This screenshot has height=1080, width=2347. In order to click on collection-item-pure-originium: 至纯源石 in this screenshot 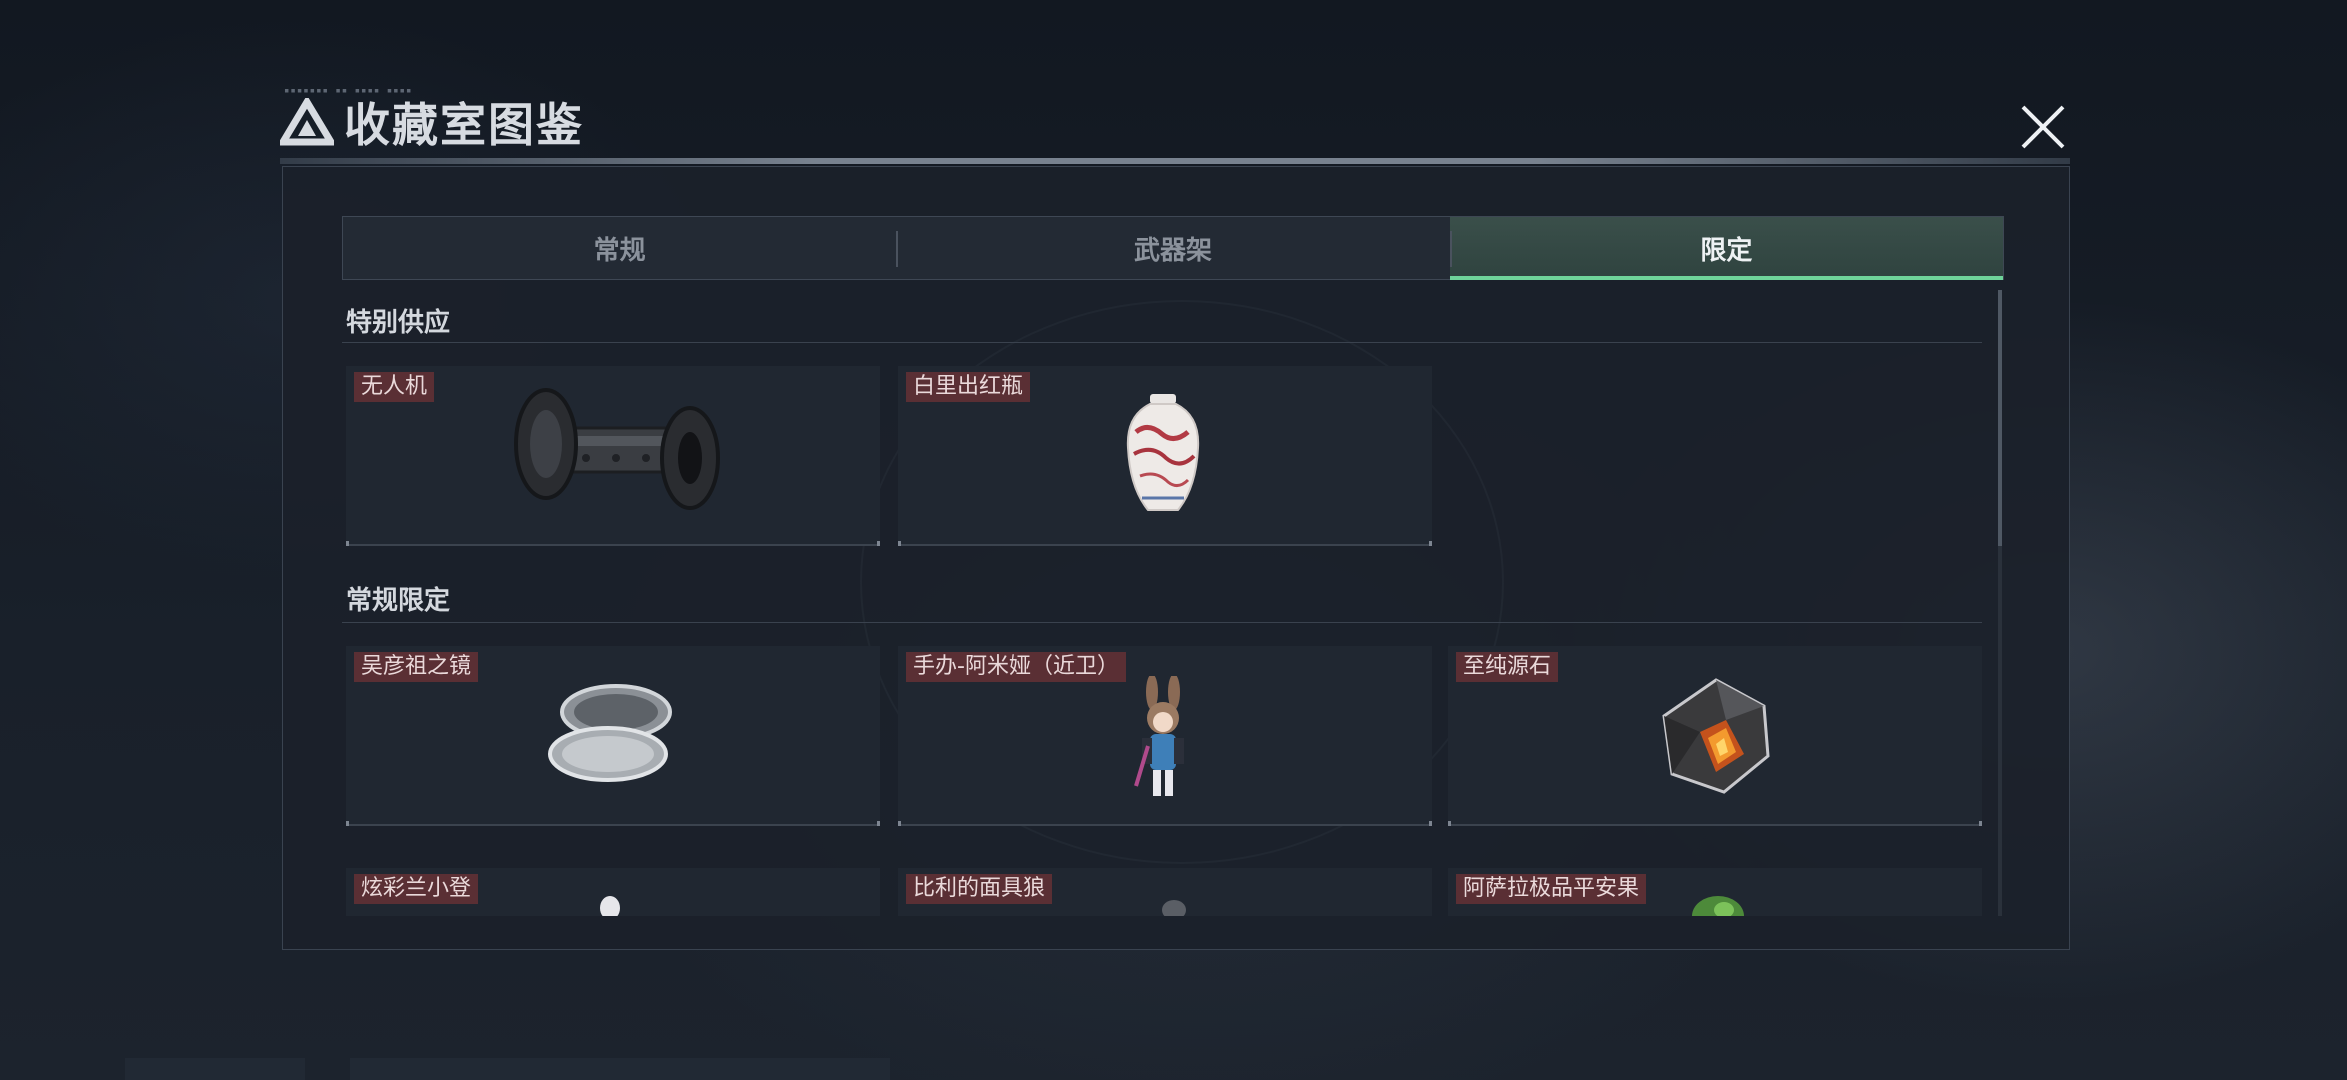, I will do `click(1715, 736)`.